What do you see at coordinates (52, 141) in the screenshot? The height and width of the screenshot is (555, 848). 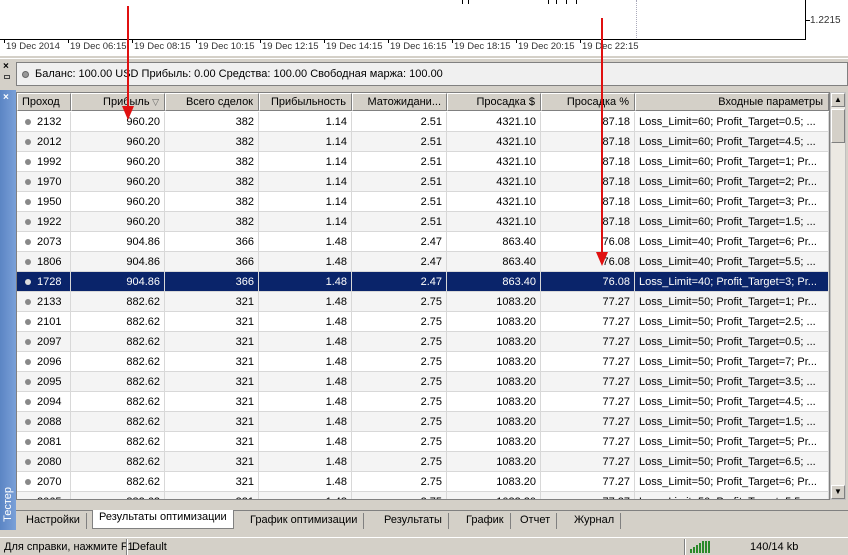 I see `table-cell: 2012` at bounding box center [52, 141].